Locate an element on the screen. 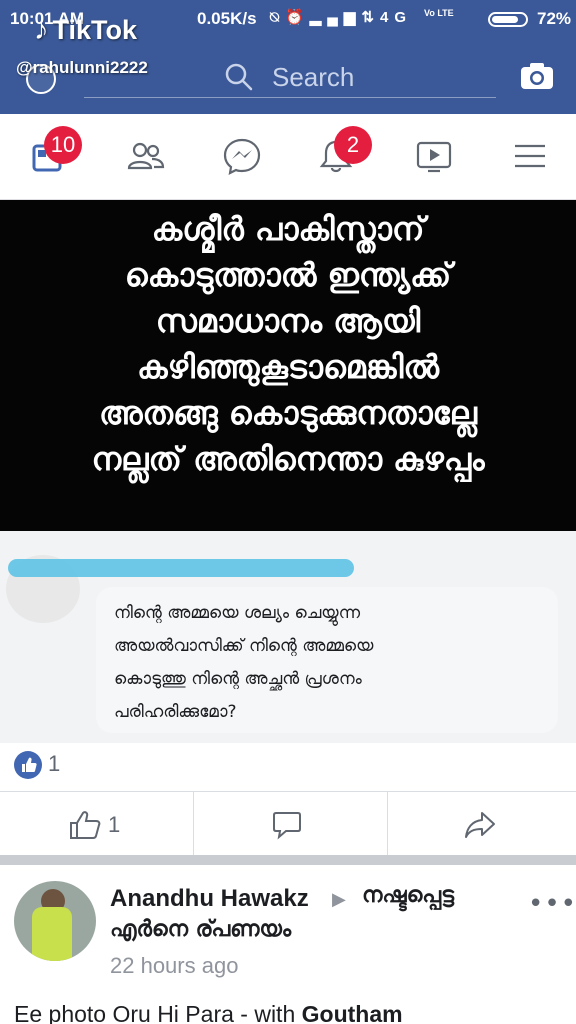 This screenshot has width=576, height=1024. post-actions: 1 is located at coordinates (288, 823).